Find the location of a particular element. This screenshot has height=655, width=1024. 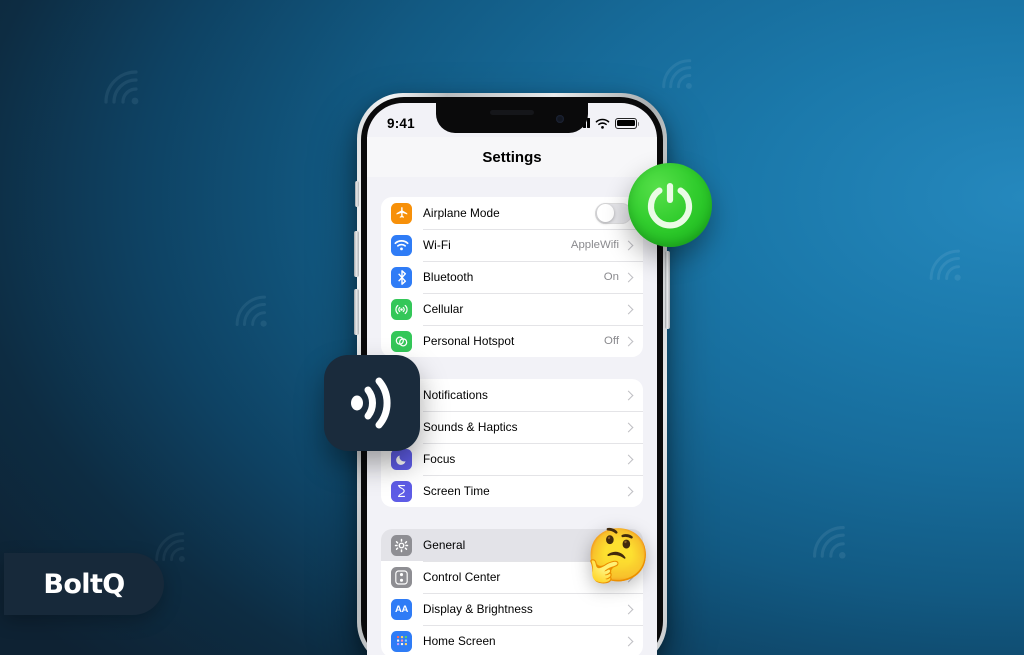

settings-row-label: Personal Hotspot is located at coordinates (469, 341).